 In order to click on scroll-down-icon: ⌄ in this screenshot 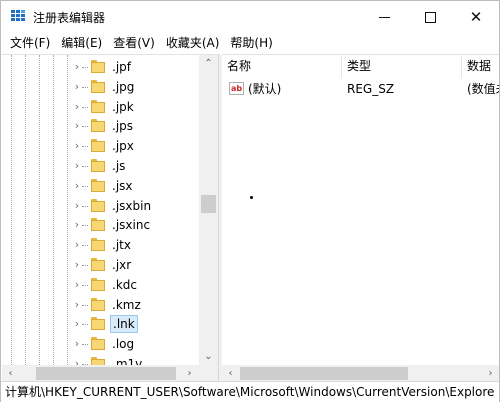, I will do `click(208, 356)`.